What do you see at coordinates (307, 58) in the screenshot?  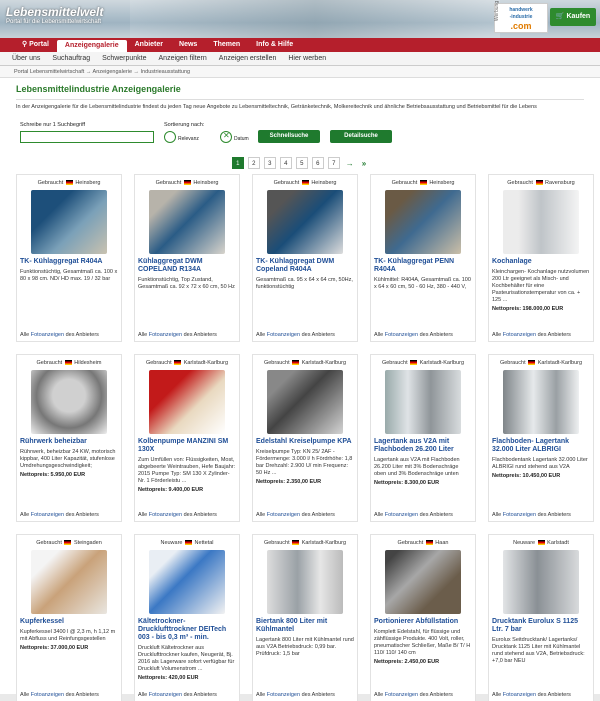 I see `subnav-hier-werben: Hier werben` at bounding box center [307, 58].